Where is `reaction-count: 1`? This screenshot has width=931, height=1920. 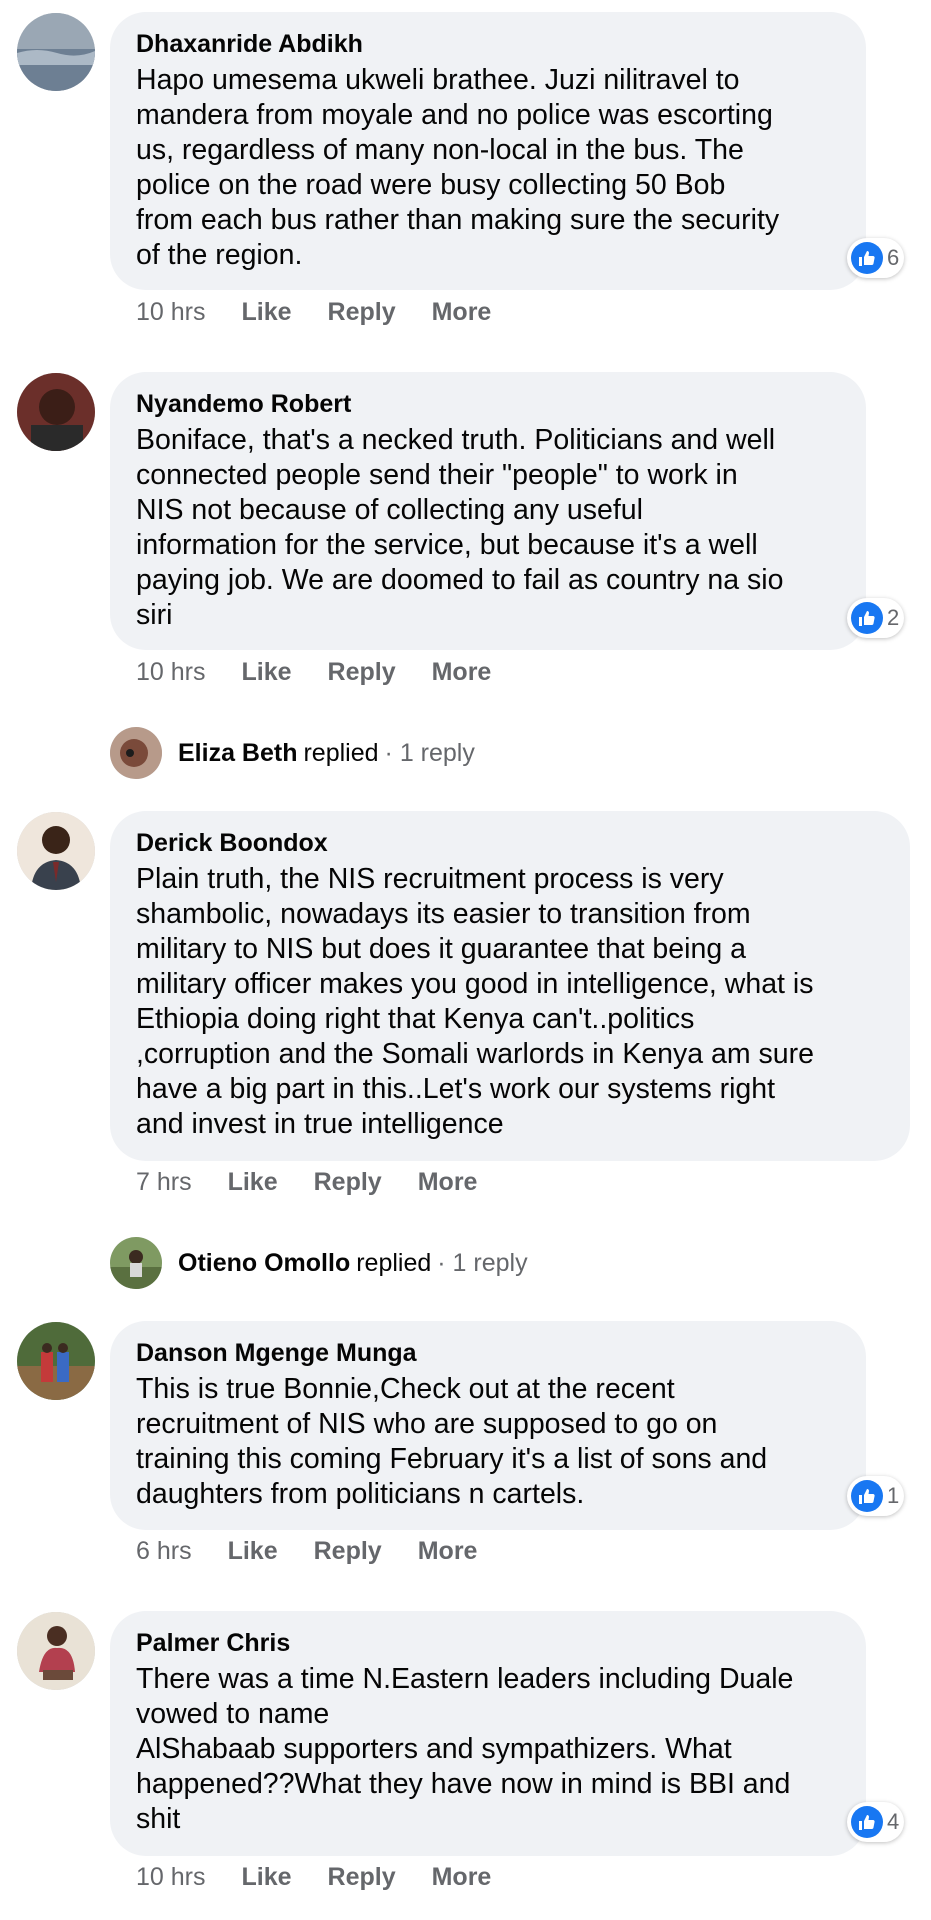
reaction-count: 1 is located at coordinates (893, 1495).